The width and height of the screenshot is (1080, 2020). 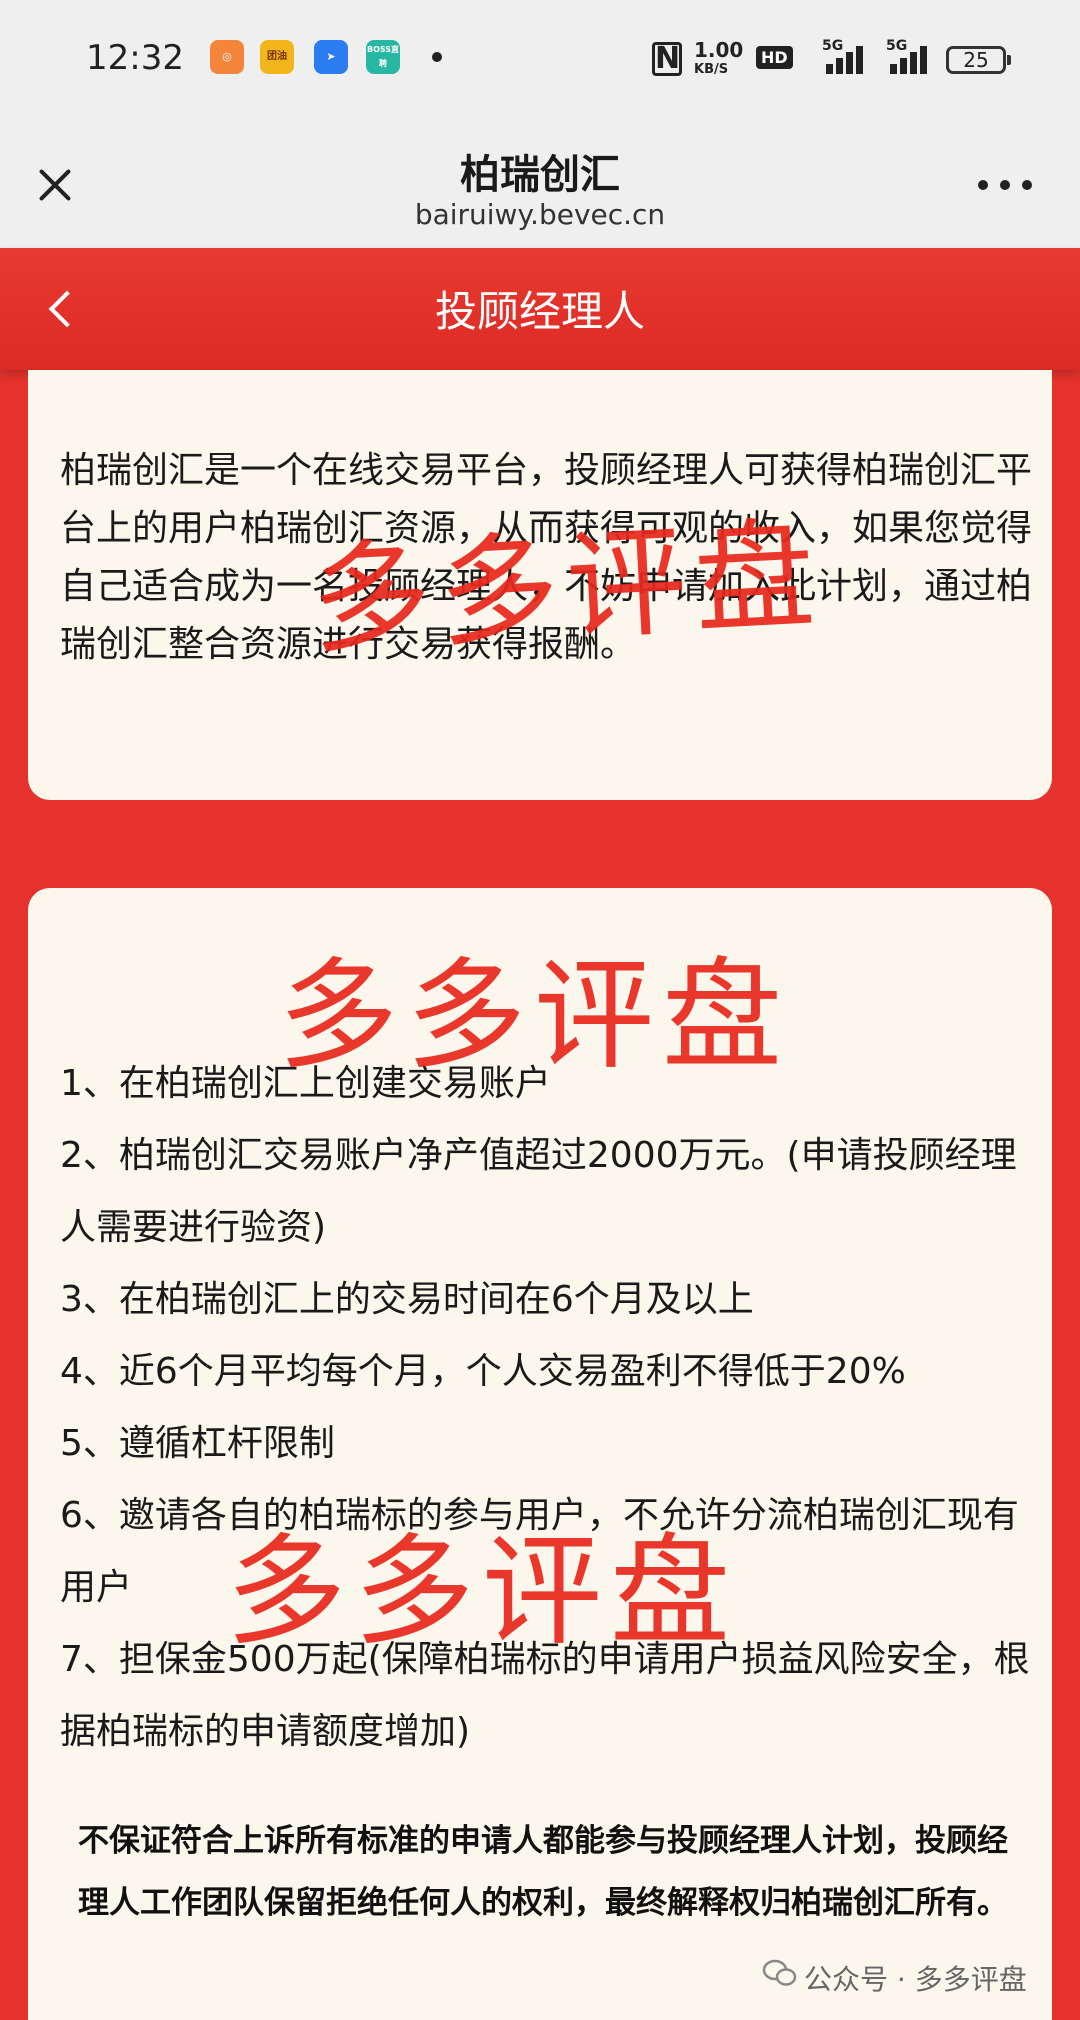 What do you see at coordinates (483, 1371) in the screenshot?
I see `list-item: 4、近6个月平均每个月，个人交易盈利不得低于20%` at bounding box center [483, 1371].